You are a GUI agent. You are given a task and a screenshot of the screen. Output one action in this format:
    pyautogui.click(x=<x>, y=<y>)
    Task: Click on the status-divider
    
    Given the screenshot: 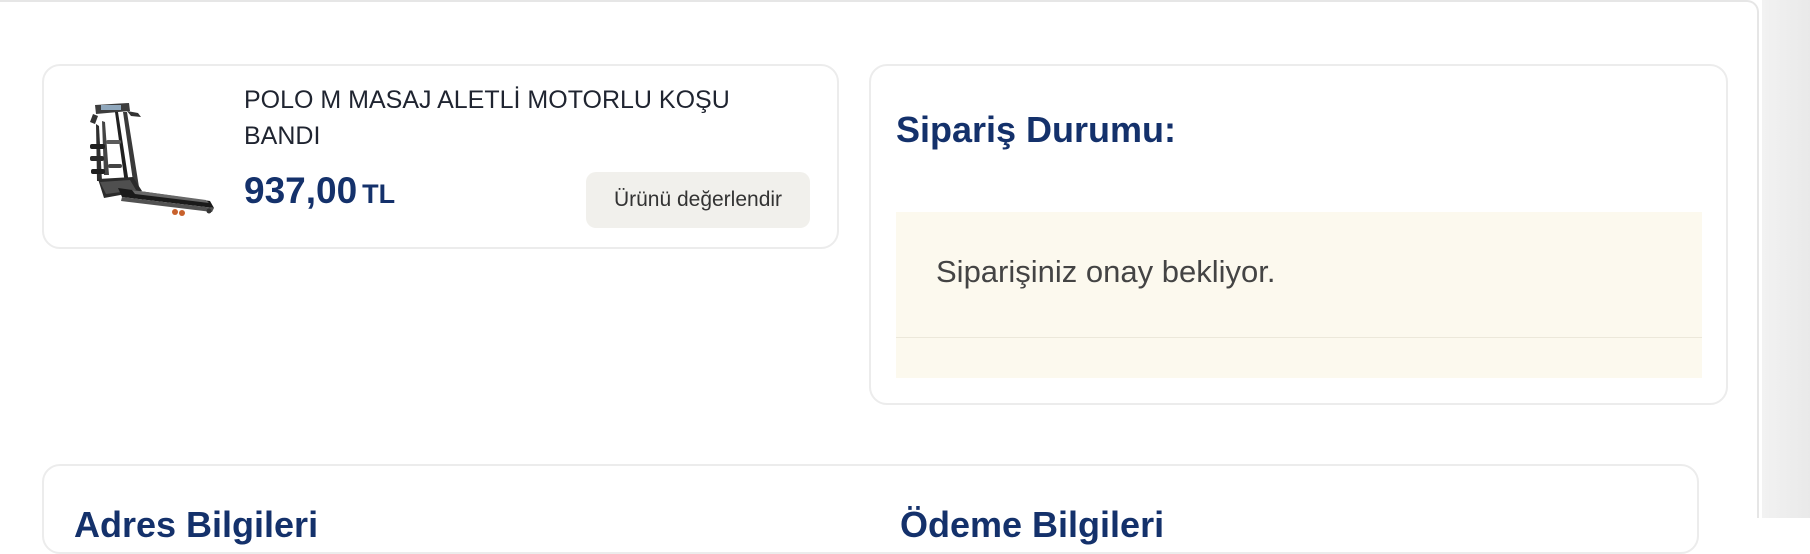 What is the action you would take?
    pyautogui.click(x=1299, y=337)
    